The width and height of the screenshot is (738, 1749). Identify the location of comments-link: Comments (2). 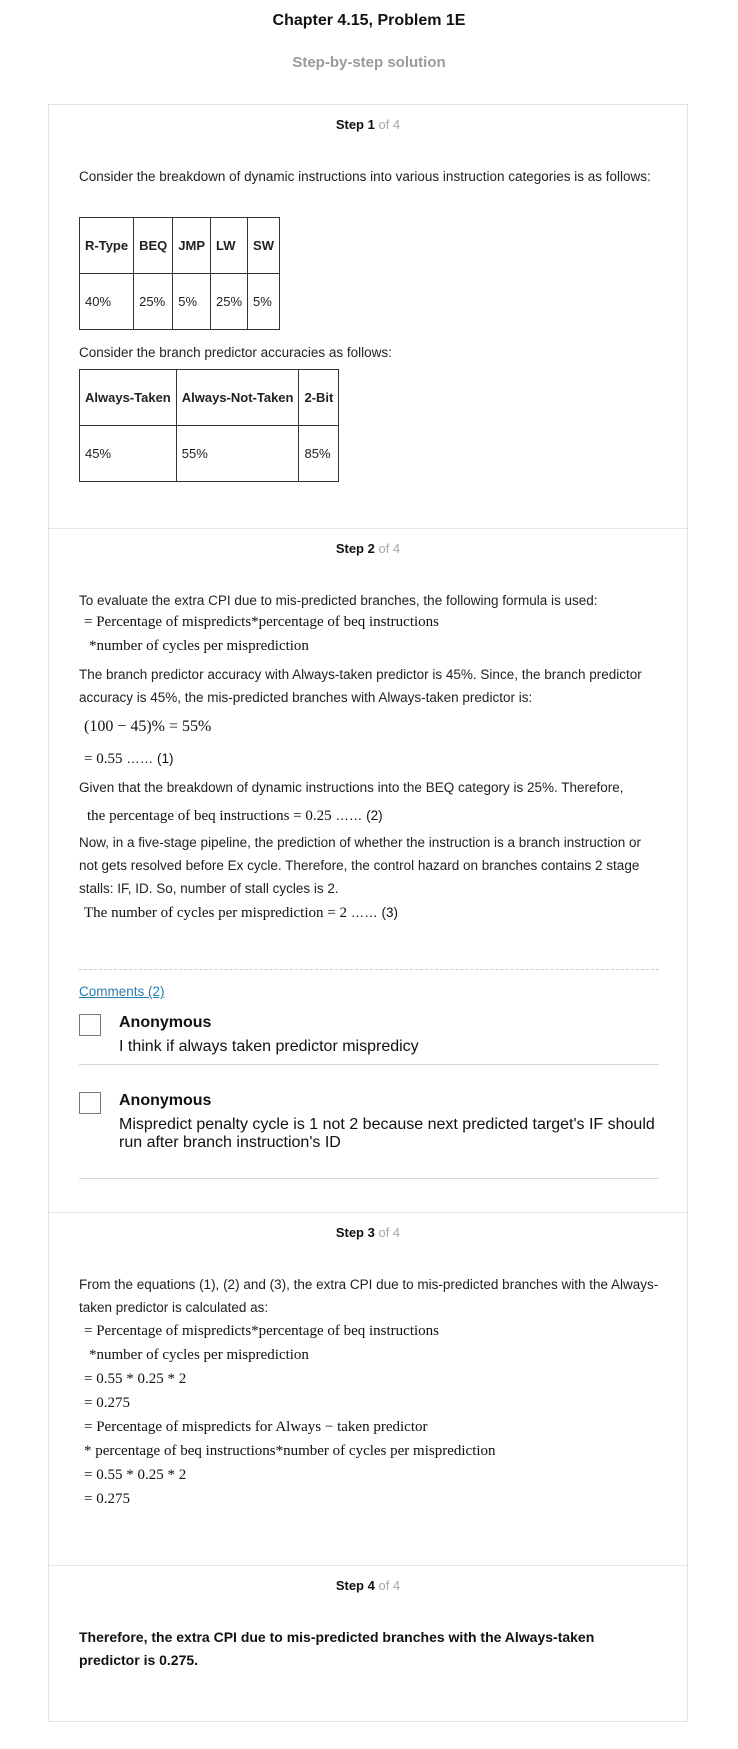
(122, 991).